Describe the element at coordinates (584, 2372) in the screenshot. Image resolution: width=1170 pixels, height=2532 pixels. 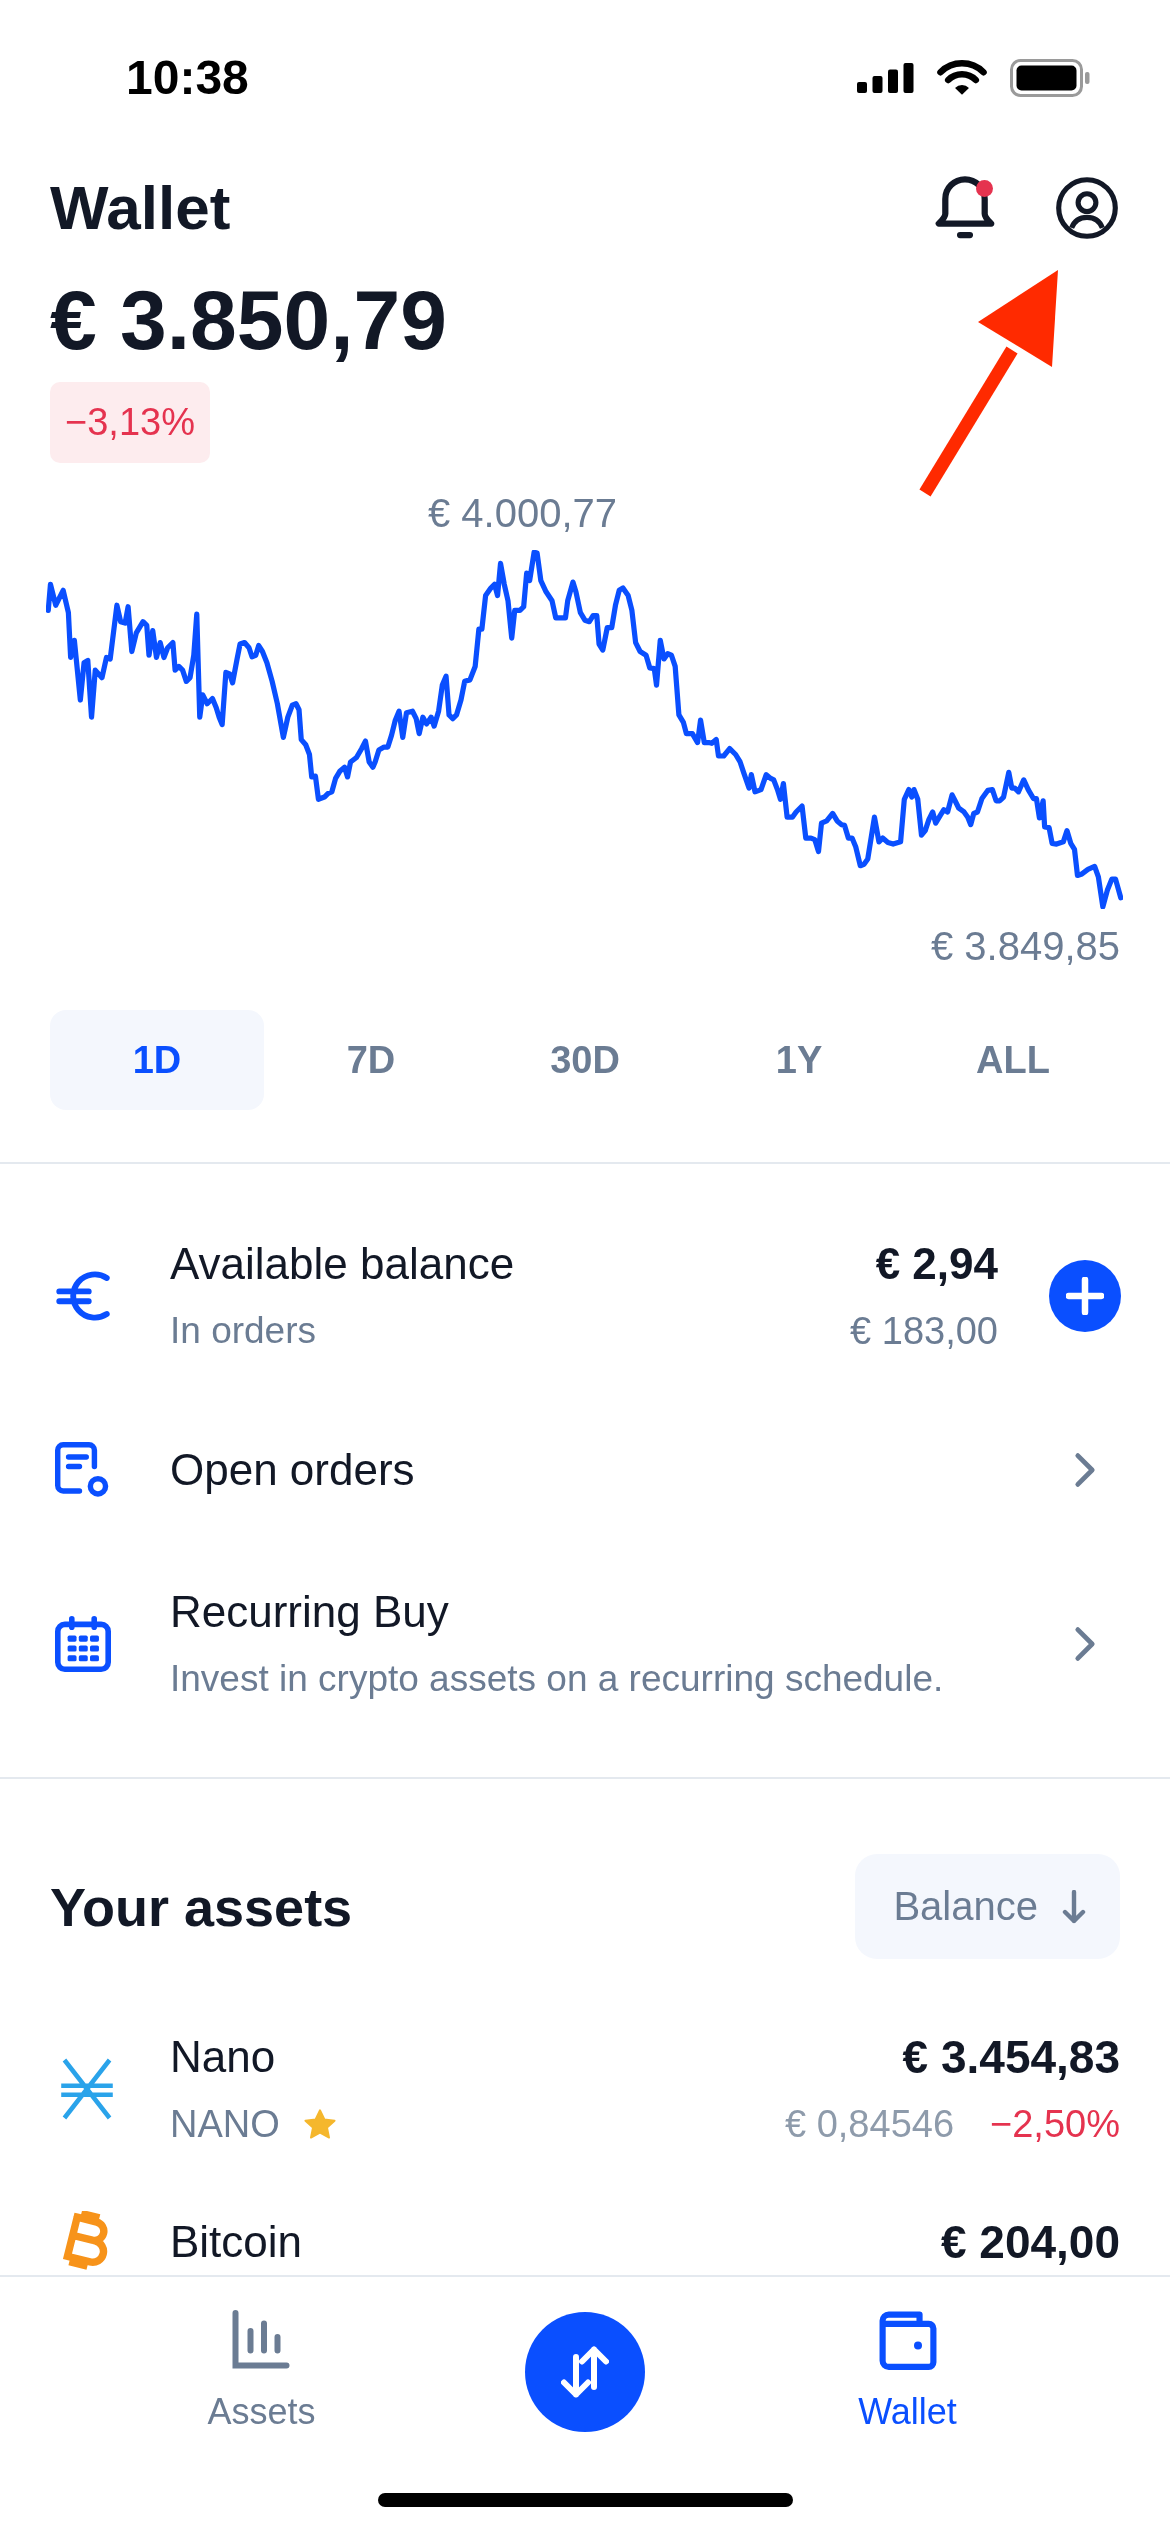
I see `swap-arrows-icon` at that location.